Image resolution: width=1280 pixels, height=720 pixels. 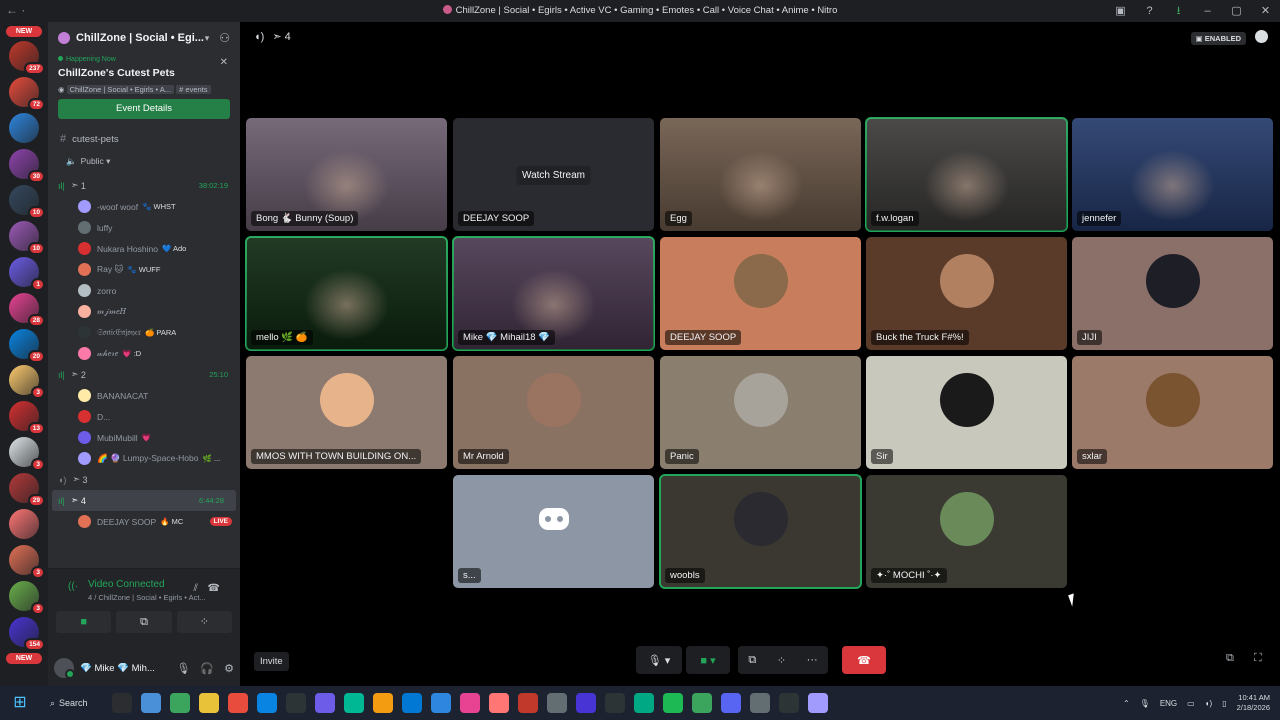 I want to click on voice-member: DEEJAY SOOP 🔥 MC LIVE, so click(x=144, y=521).